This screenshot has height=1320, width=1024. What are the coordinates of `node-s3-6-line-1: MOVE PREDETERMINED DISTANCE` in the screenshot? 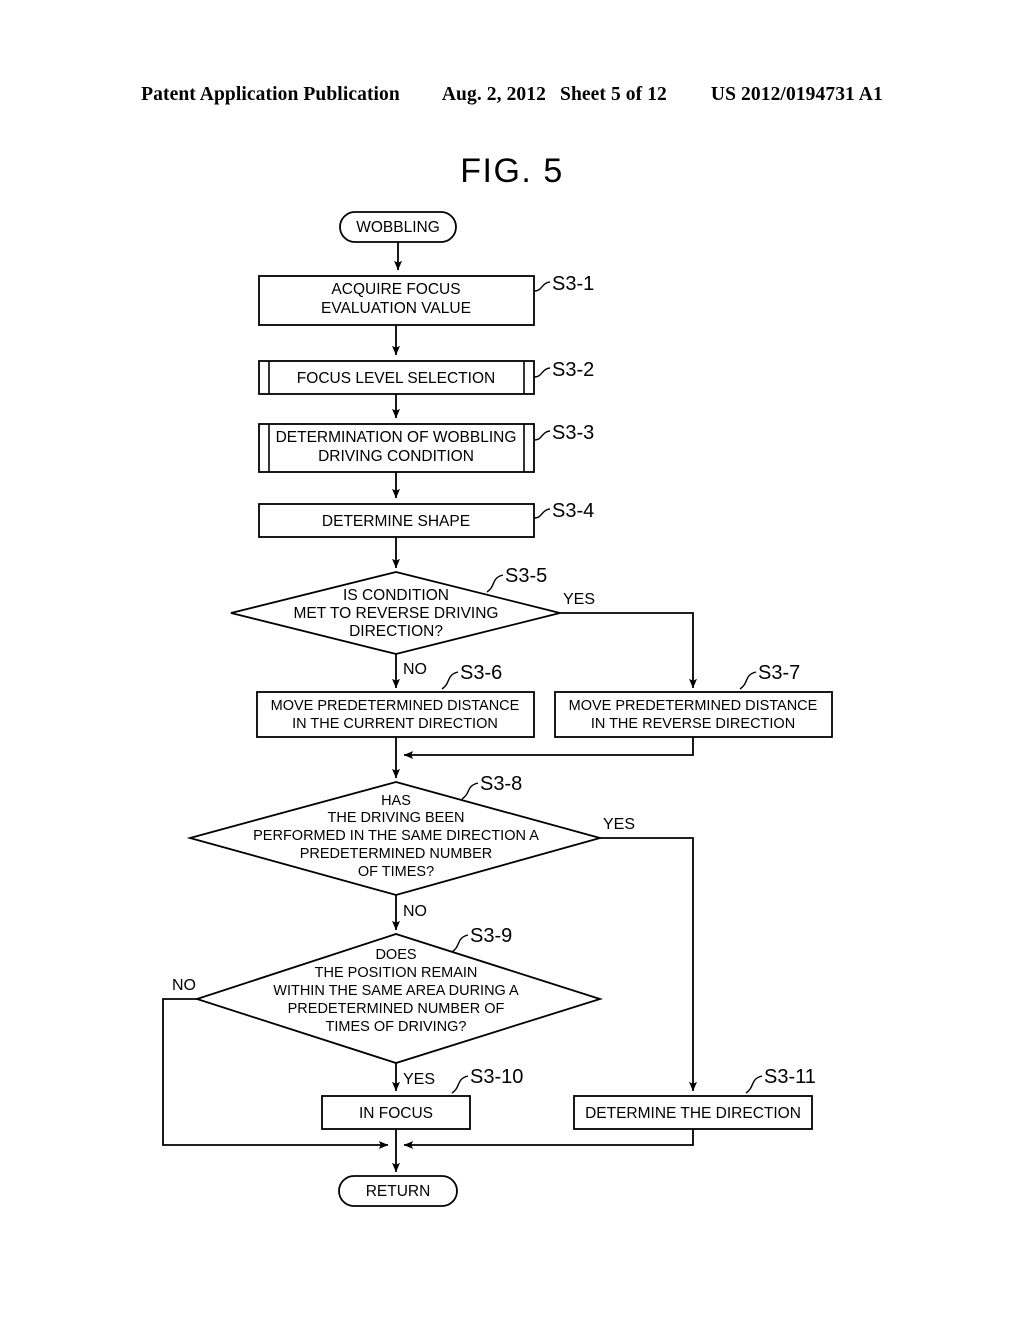 It's located at (395, 706).